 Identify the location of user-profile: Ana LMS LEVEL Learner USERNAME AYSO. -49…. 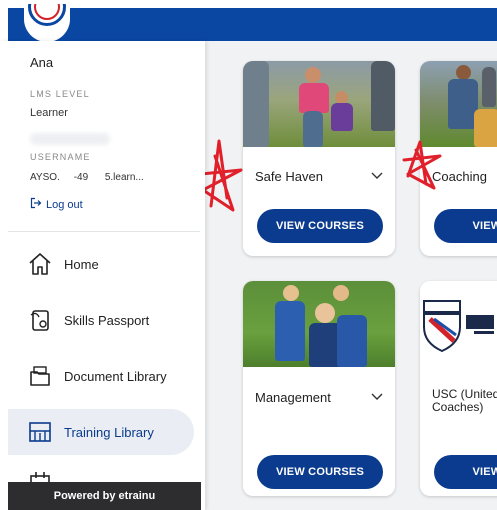
(104, 134).